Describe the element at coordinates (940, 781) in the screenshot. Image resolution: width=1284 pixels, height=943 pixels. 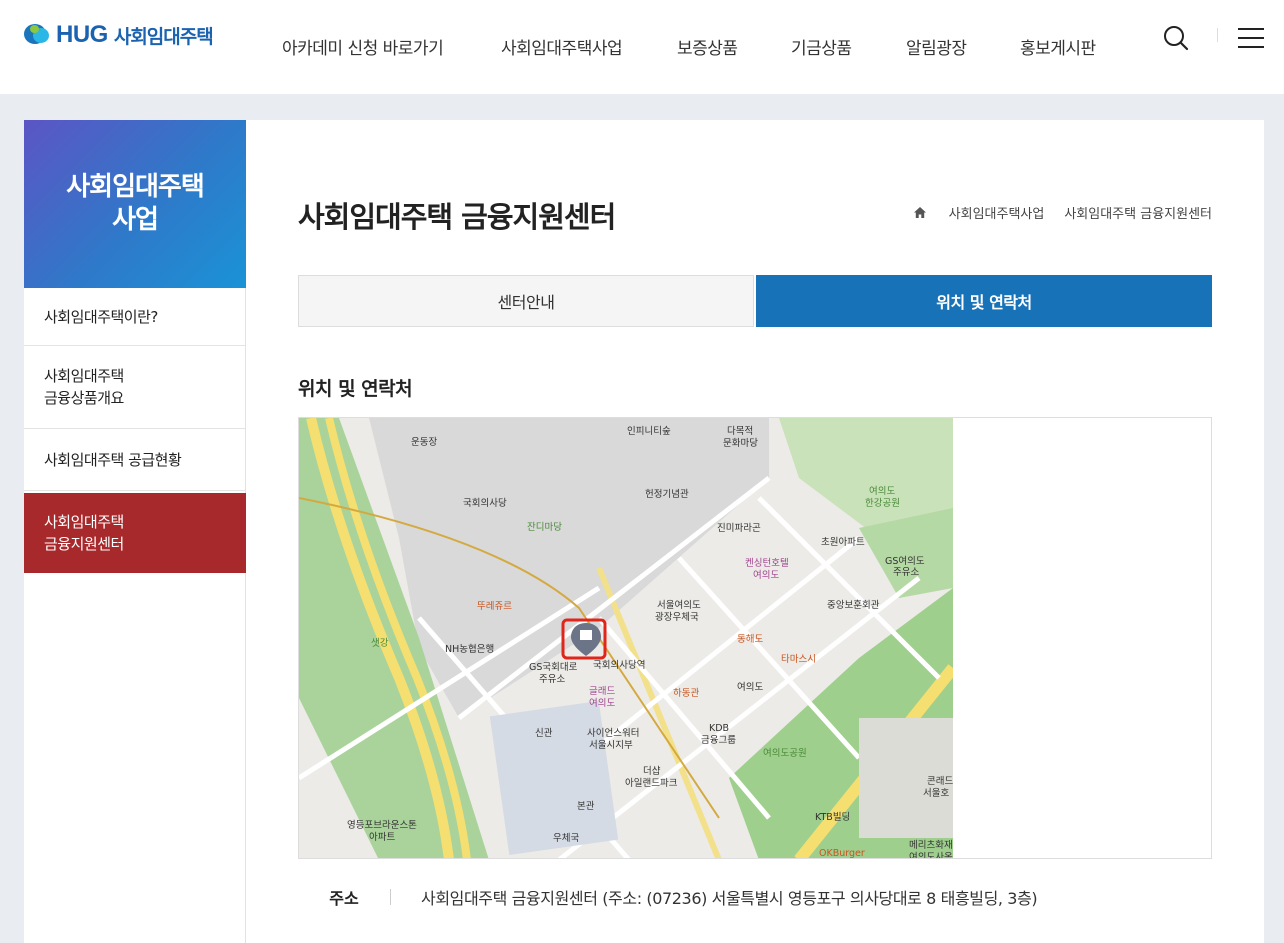
I see `map-label: 콘래드` at that location.